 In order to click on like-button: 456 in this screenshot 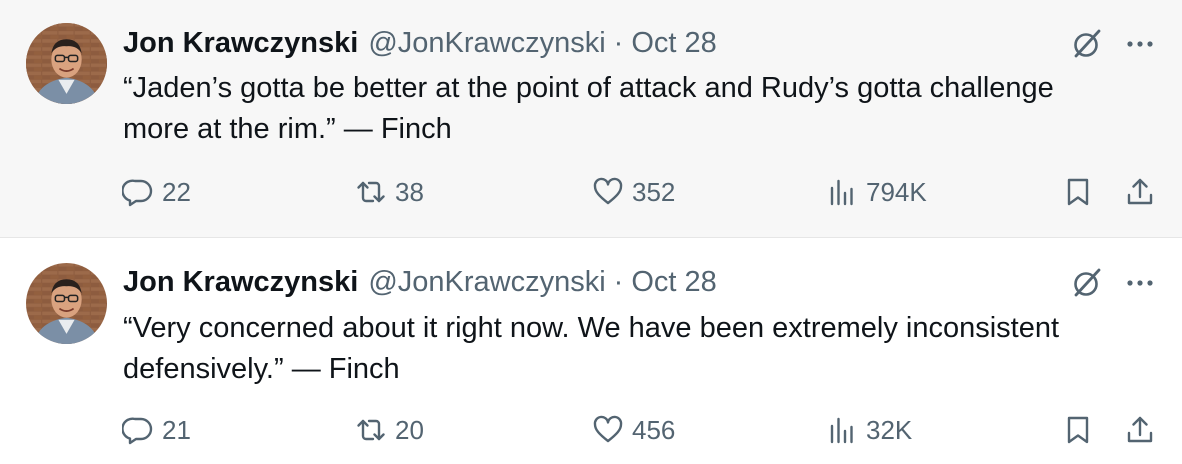, I will do `click(633, 430)`.